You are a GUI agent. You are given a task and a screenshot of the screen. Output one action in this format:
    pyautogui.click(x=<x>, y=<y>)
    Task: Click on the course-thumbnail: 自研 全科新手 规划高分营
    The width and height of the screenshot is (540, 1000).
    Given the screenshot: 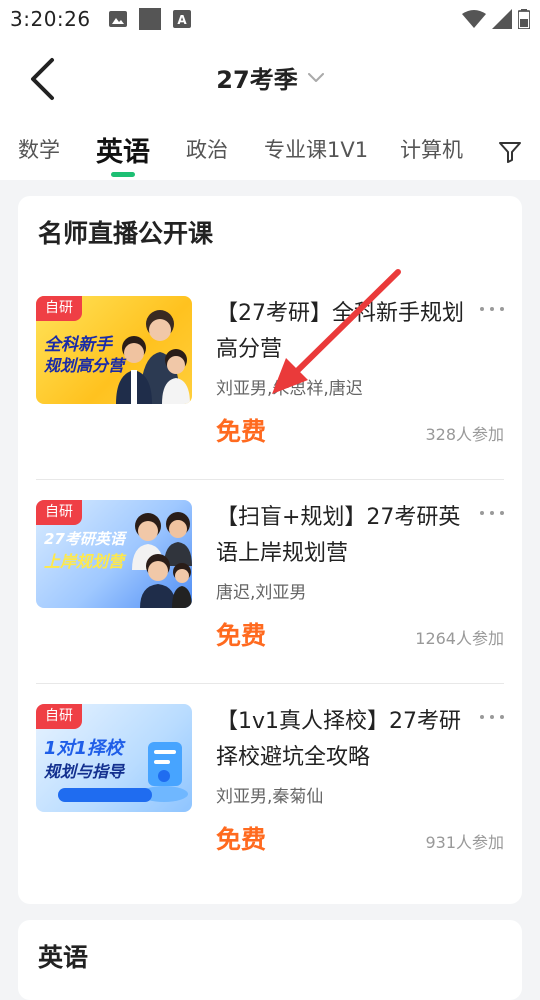 What is the action you would take?
    pyautogui.click(x=114, y=350)
    